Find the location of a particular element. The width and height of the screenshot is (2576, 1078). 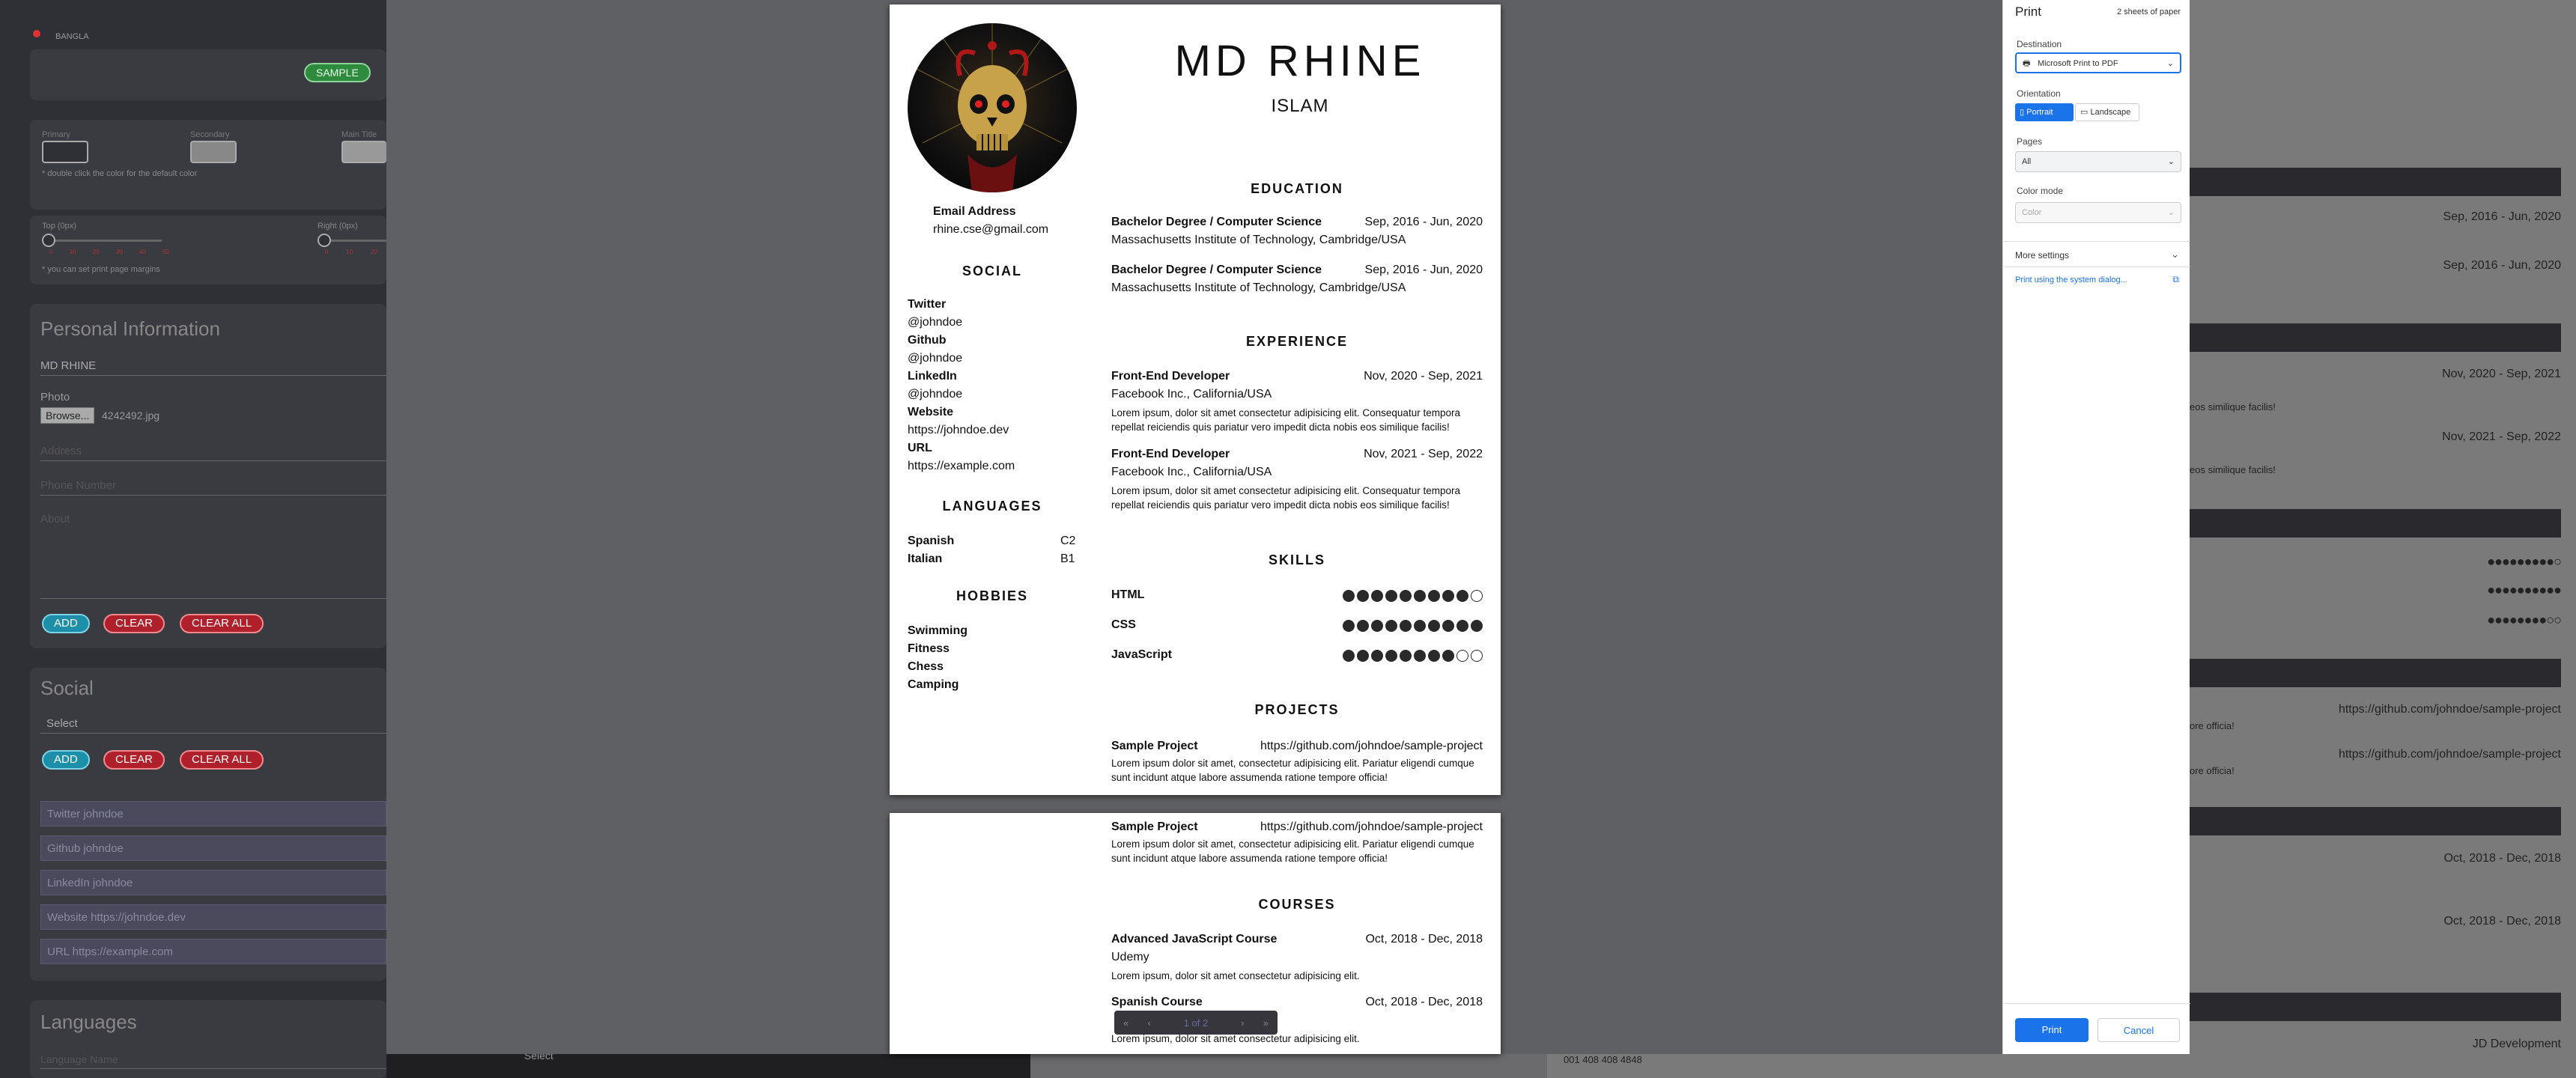

social-key: LinkedIn is located at coordinates (932, 376).